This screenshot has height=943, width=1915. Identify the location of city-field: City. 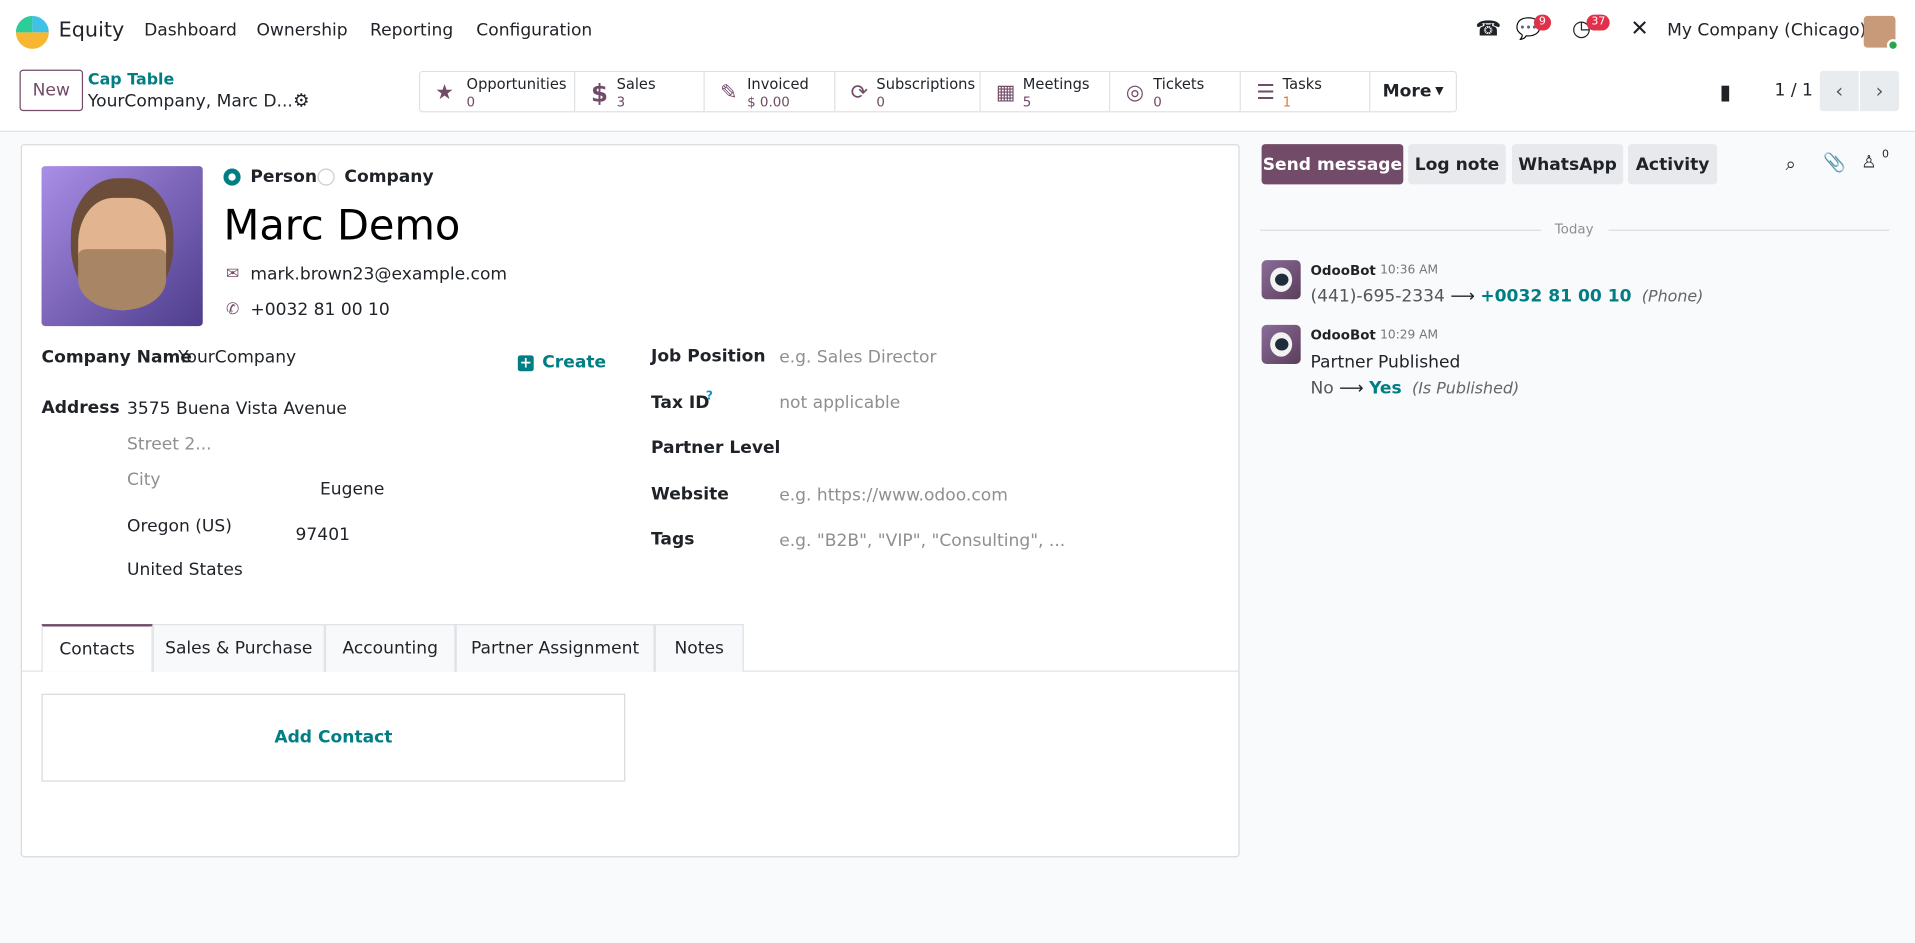
(144, 480).